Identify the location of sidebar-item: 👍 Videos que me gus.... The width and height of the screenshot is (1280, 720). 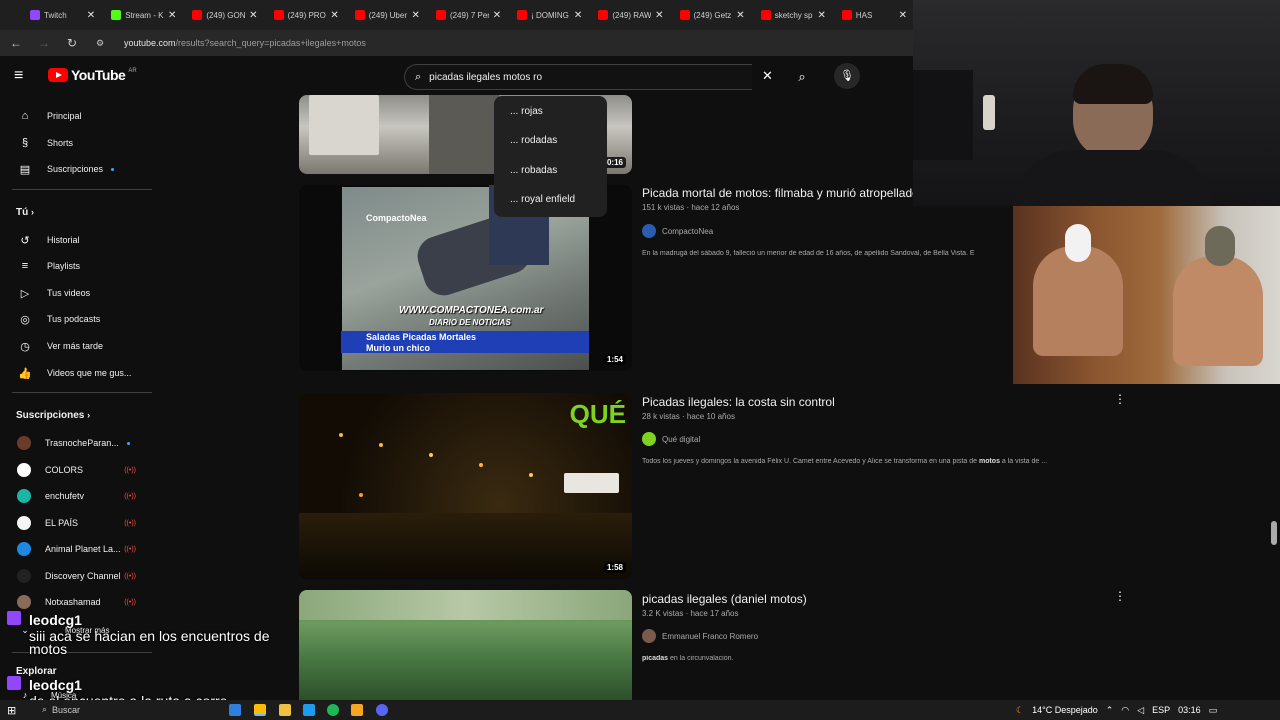
(75, 373).